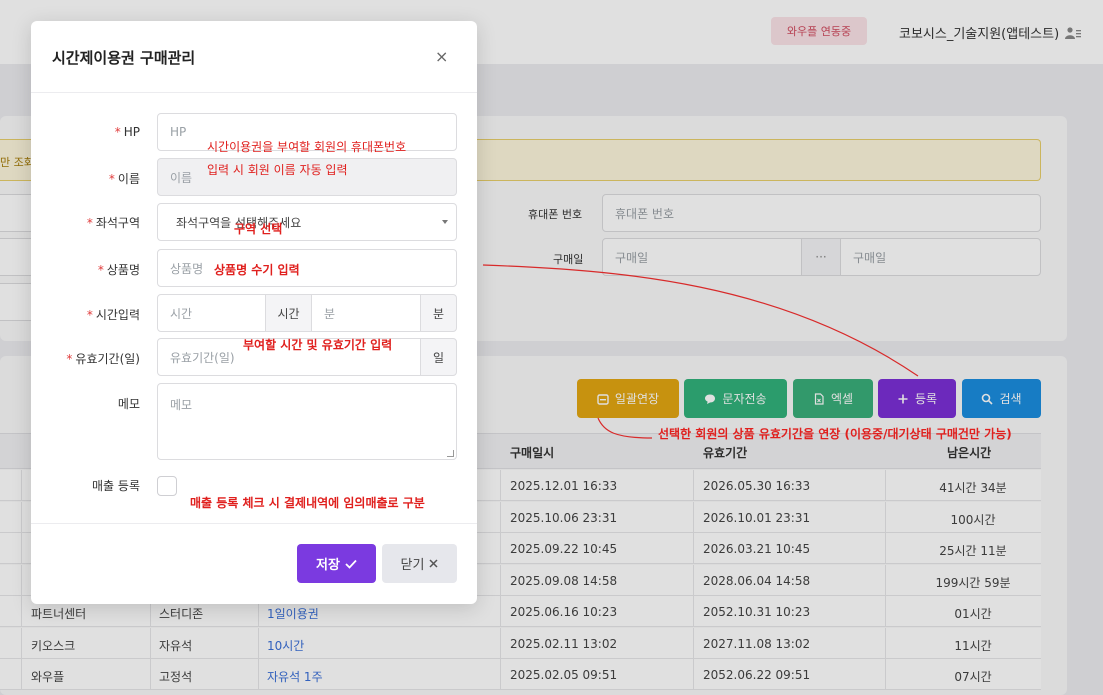 The height and width of the screenshot is (695, 1103). Describe the element at coordinates (637, 399) in the screenshot. I see `bulk-extend-label: 일괄연장` at that location.